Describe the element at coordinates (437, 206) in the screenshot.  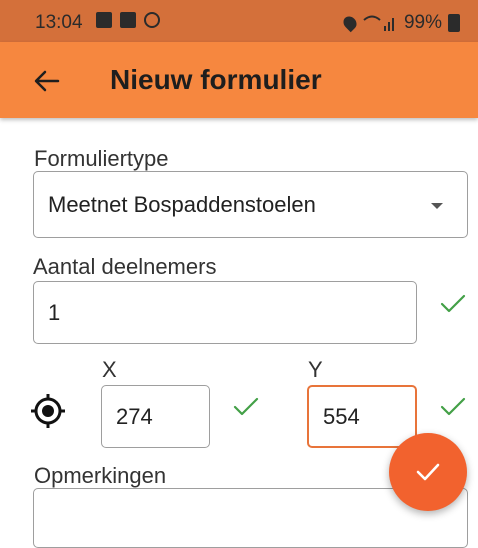
I see `dropdown-arrow-icon` at that location.